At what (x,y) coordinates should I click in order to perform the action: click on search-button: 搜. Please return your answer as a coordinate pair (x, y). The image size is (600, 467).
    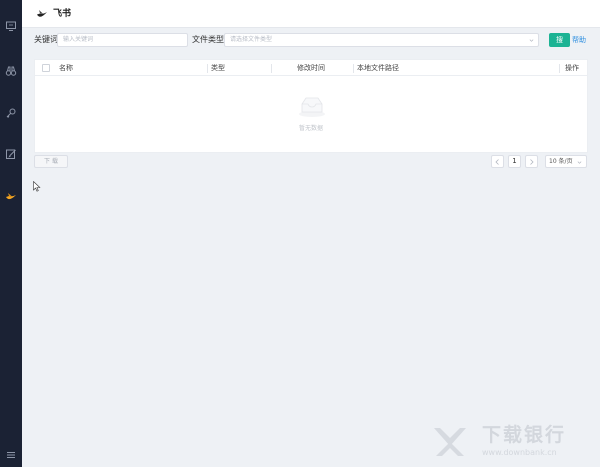
    Looking at the image, I should click on (559, 40).